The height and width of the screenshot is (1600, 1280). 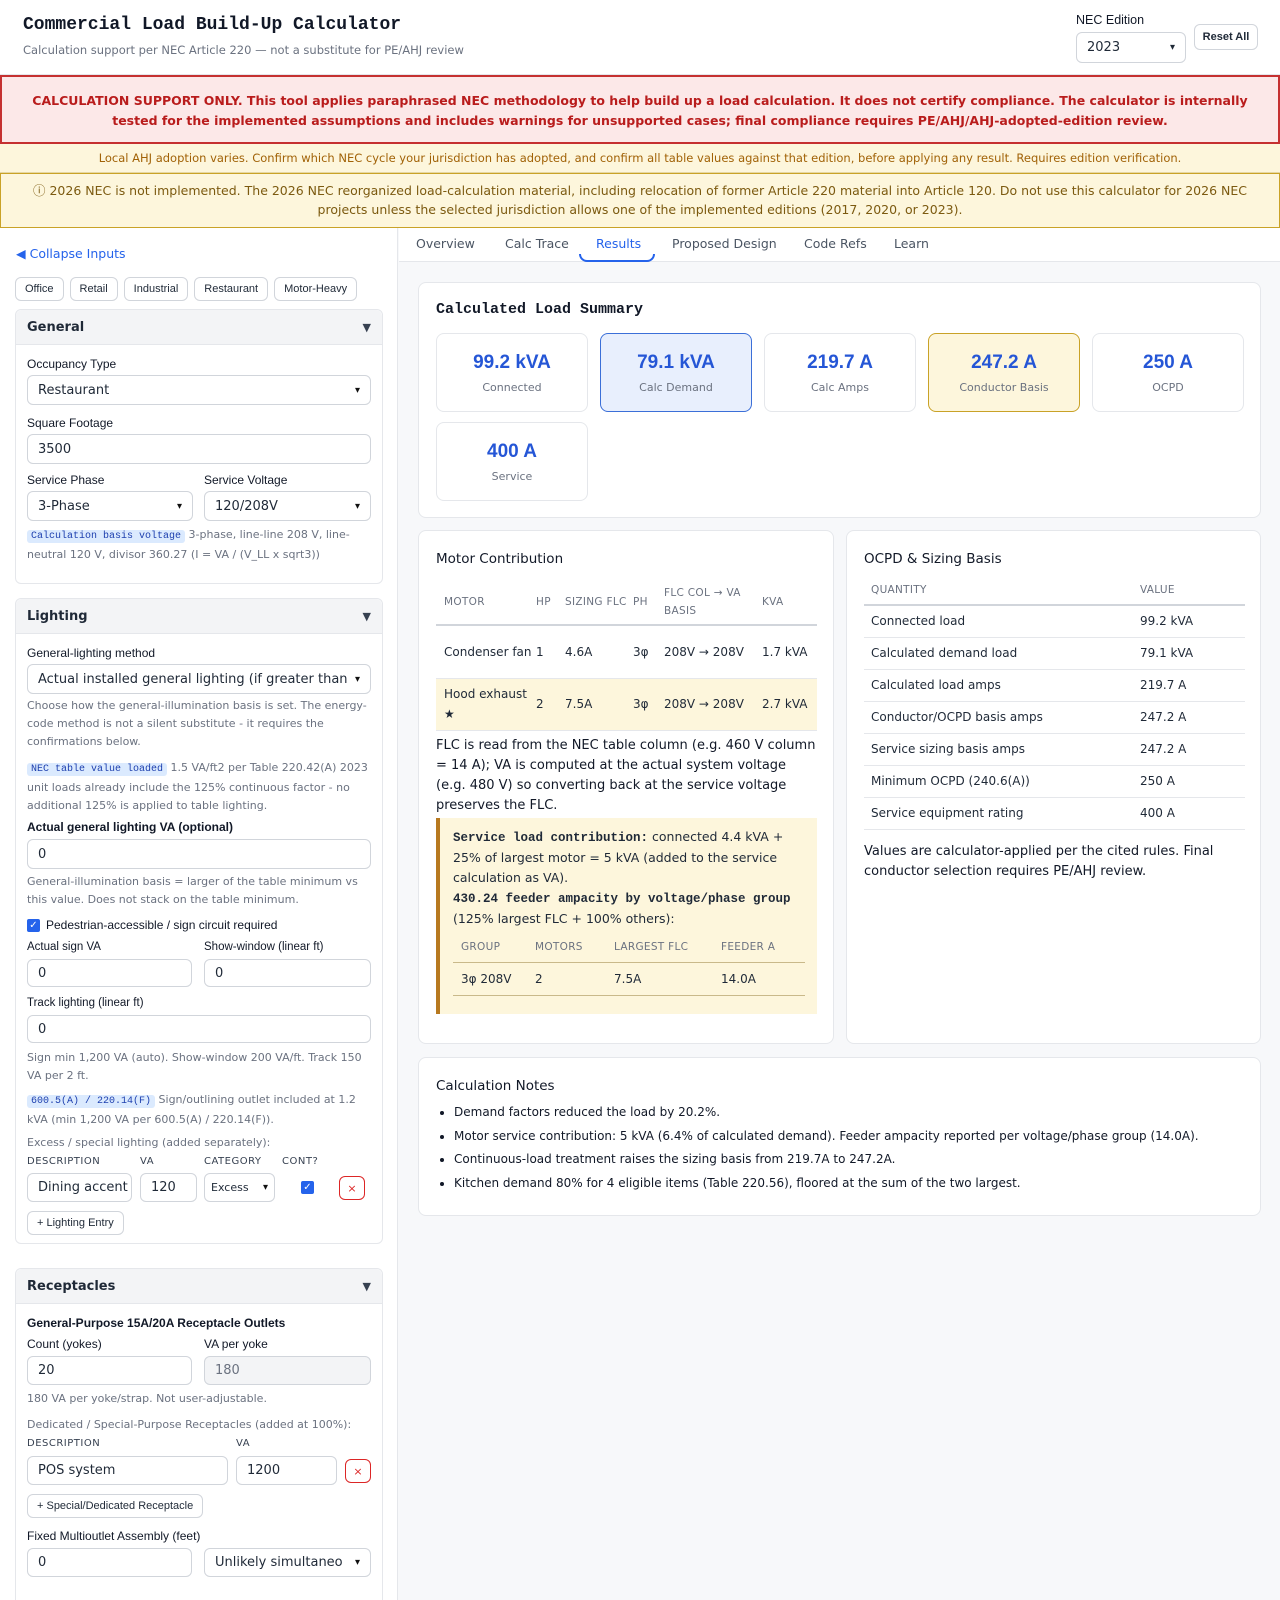 What do you see at coordinates (537, 243) in the screenshot?
I see `tab-calc-trace: Calc Trace` at bounding box center [537, 243].